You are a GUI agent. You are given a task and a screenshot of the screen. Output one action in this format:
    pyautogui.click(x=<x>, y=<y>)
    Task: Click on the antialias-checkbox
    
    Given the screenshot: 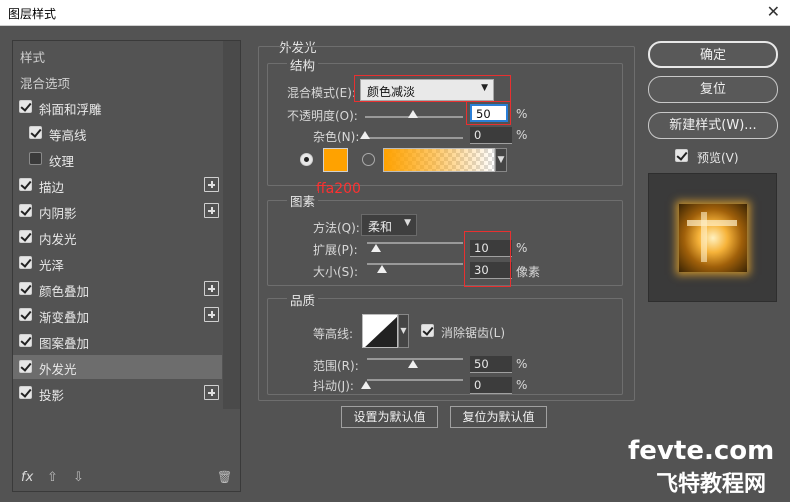 What is the action you would take?
    pyautogui.click(x=427, y=330)
    